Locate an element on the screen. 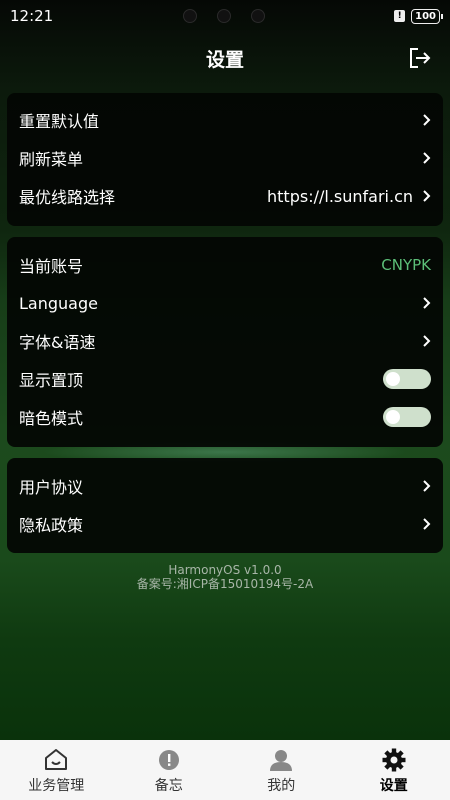 This screenshot has height=800, width=450. row-label: 最优线路选择 is located at coordinates (67, 197).